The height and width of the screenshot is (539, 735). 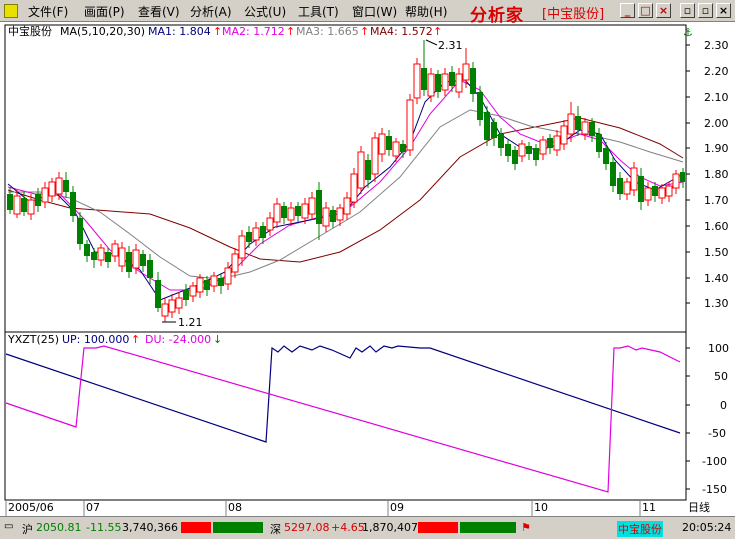 I want to click on maximize-button: □, so click(x=645, y=10).